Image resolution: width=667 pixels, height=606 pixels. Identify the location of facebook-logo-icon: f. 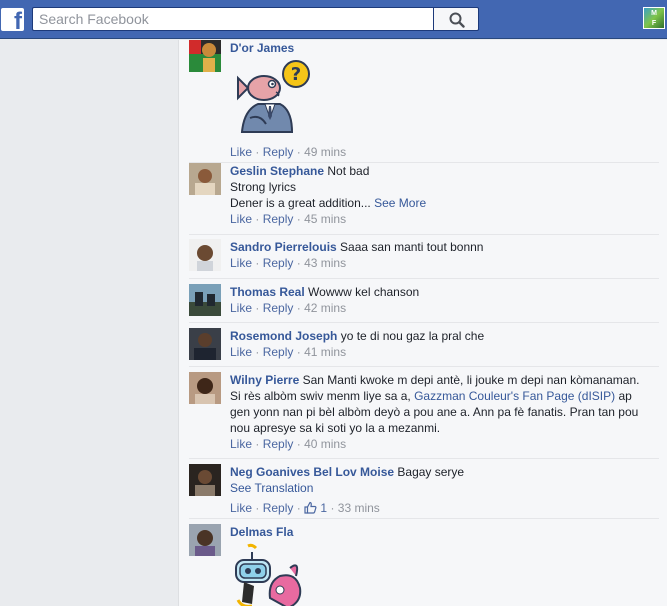
(12, 21).